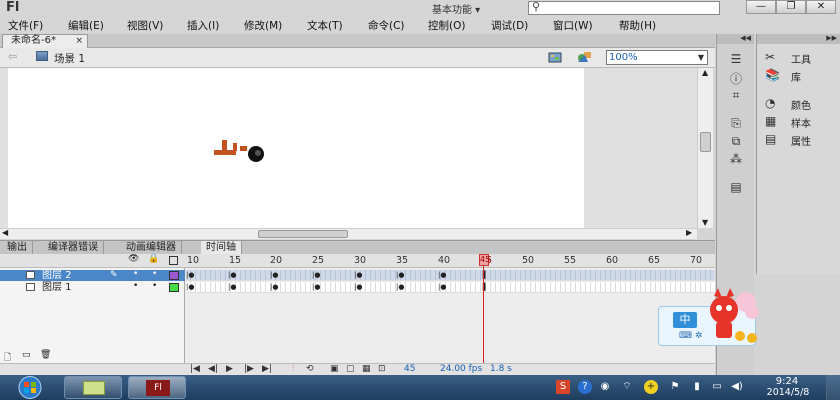 This screenshot has width=840, height=400. Describe the element at coordinates (791, 7) in the screenshot. I see `restore-button: ❐` at that location.